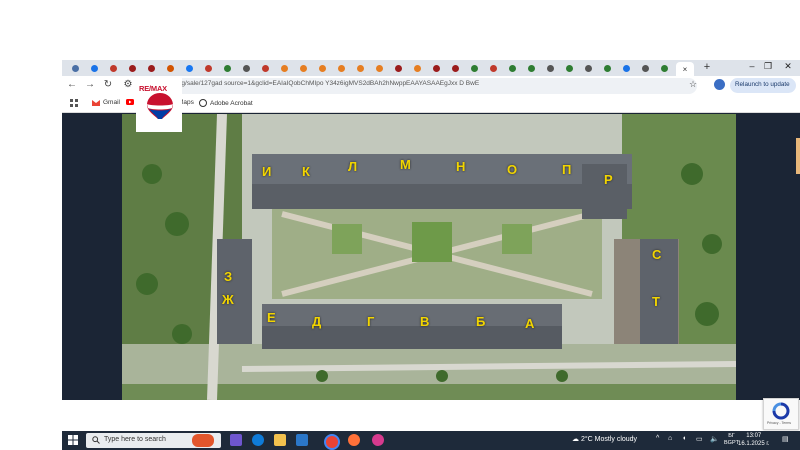 This screenshot has width=800, height=450. Describe the element at coordinates (267, 171) in the screenshot. I see `building-label: И` at that location.